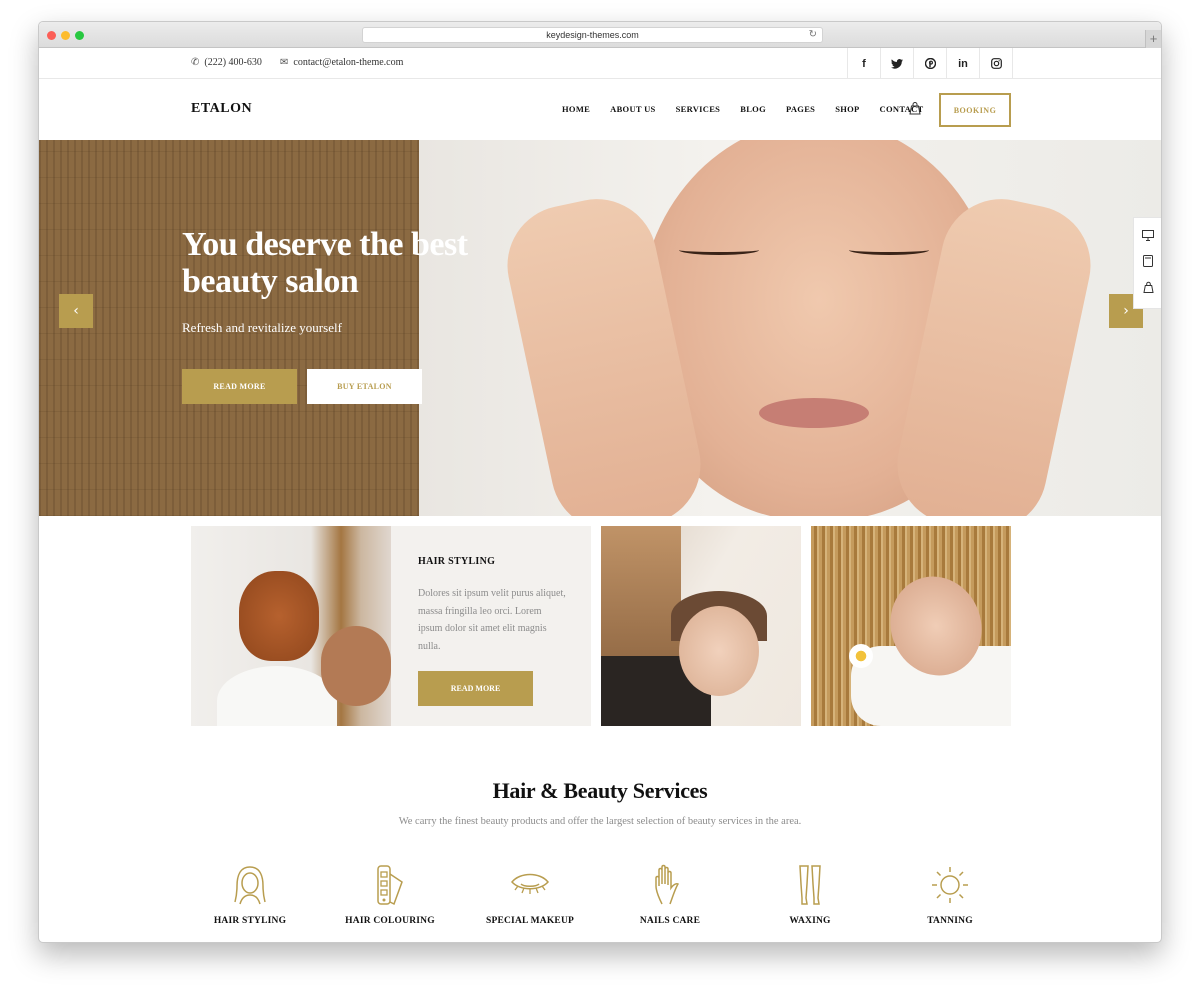  Describe the element at coordinates (221, 109) in the screenshot. I see `site-logo: ETALON` at that location.